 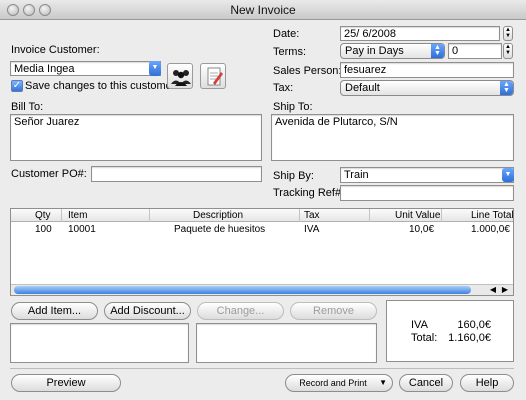 What do you see at coordinates (49, 174) in the screenshot?
I see `customer-po-label: Customer PO#:` at bounding box center [49, 174].